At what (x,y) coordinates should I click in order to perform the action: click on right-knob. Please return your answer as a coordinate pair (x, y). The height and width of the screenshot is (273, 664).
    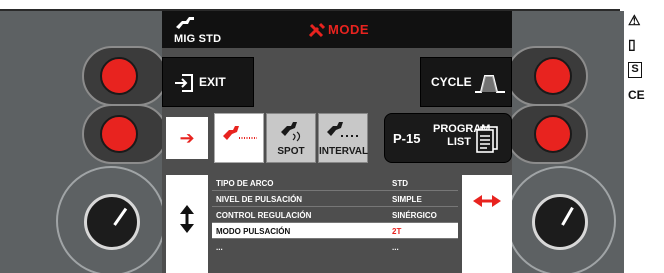
    Looking at the image, I should click on (560, 222).